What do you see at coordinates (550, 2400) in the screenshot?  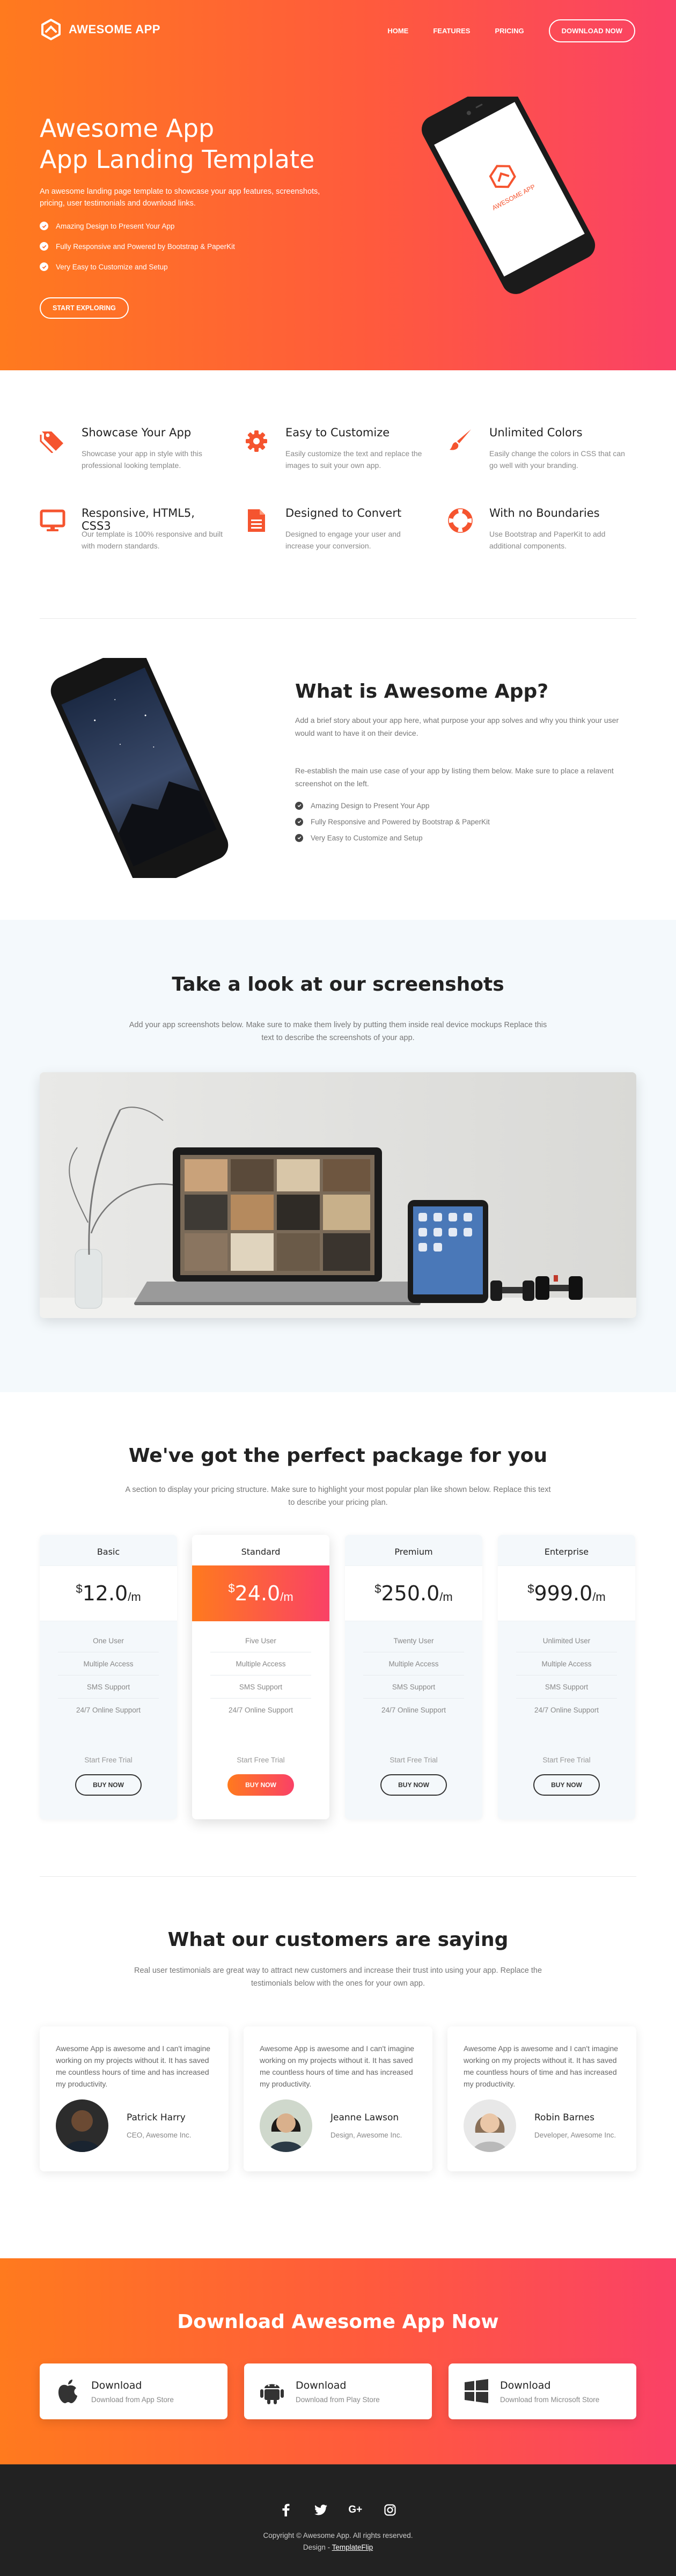 I see `download-sub: Download from Microsoft Store` at bounding box center [550, 2400].